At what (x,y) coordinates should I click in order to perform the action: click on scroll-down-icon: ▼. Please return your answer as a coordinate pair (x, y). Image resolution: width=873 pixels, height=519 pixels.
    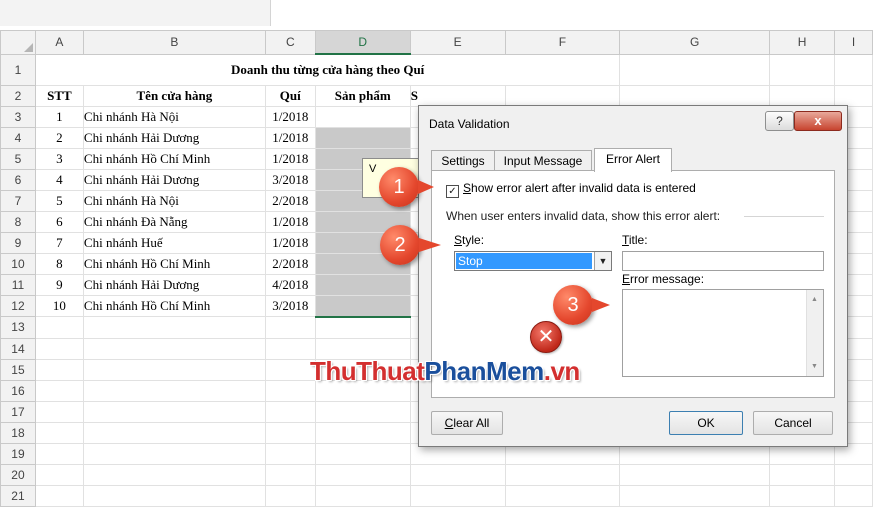
    Looking at the image, I should click on (814, 366).